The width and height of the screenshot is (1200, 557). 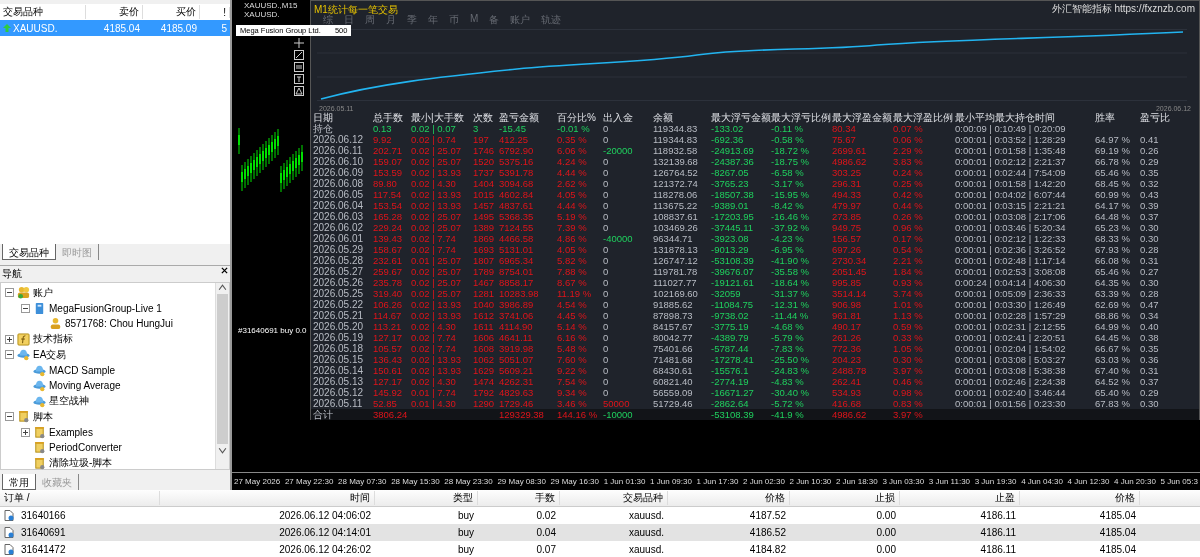 I want to click on table-cell-text: 1.84 %, so click(x=908, y=271).